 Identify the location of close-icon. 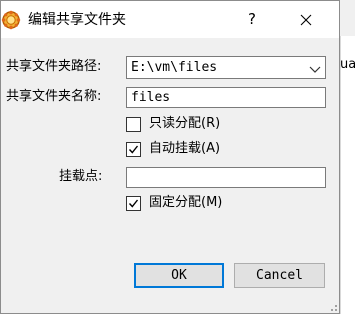
(306, 20).